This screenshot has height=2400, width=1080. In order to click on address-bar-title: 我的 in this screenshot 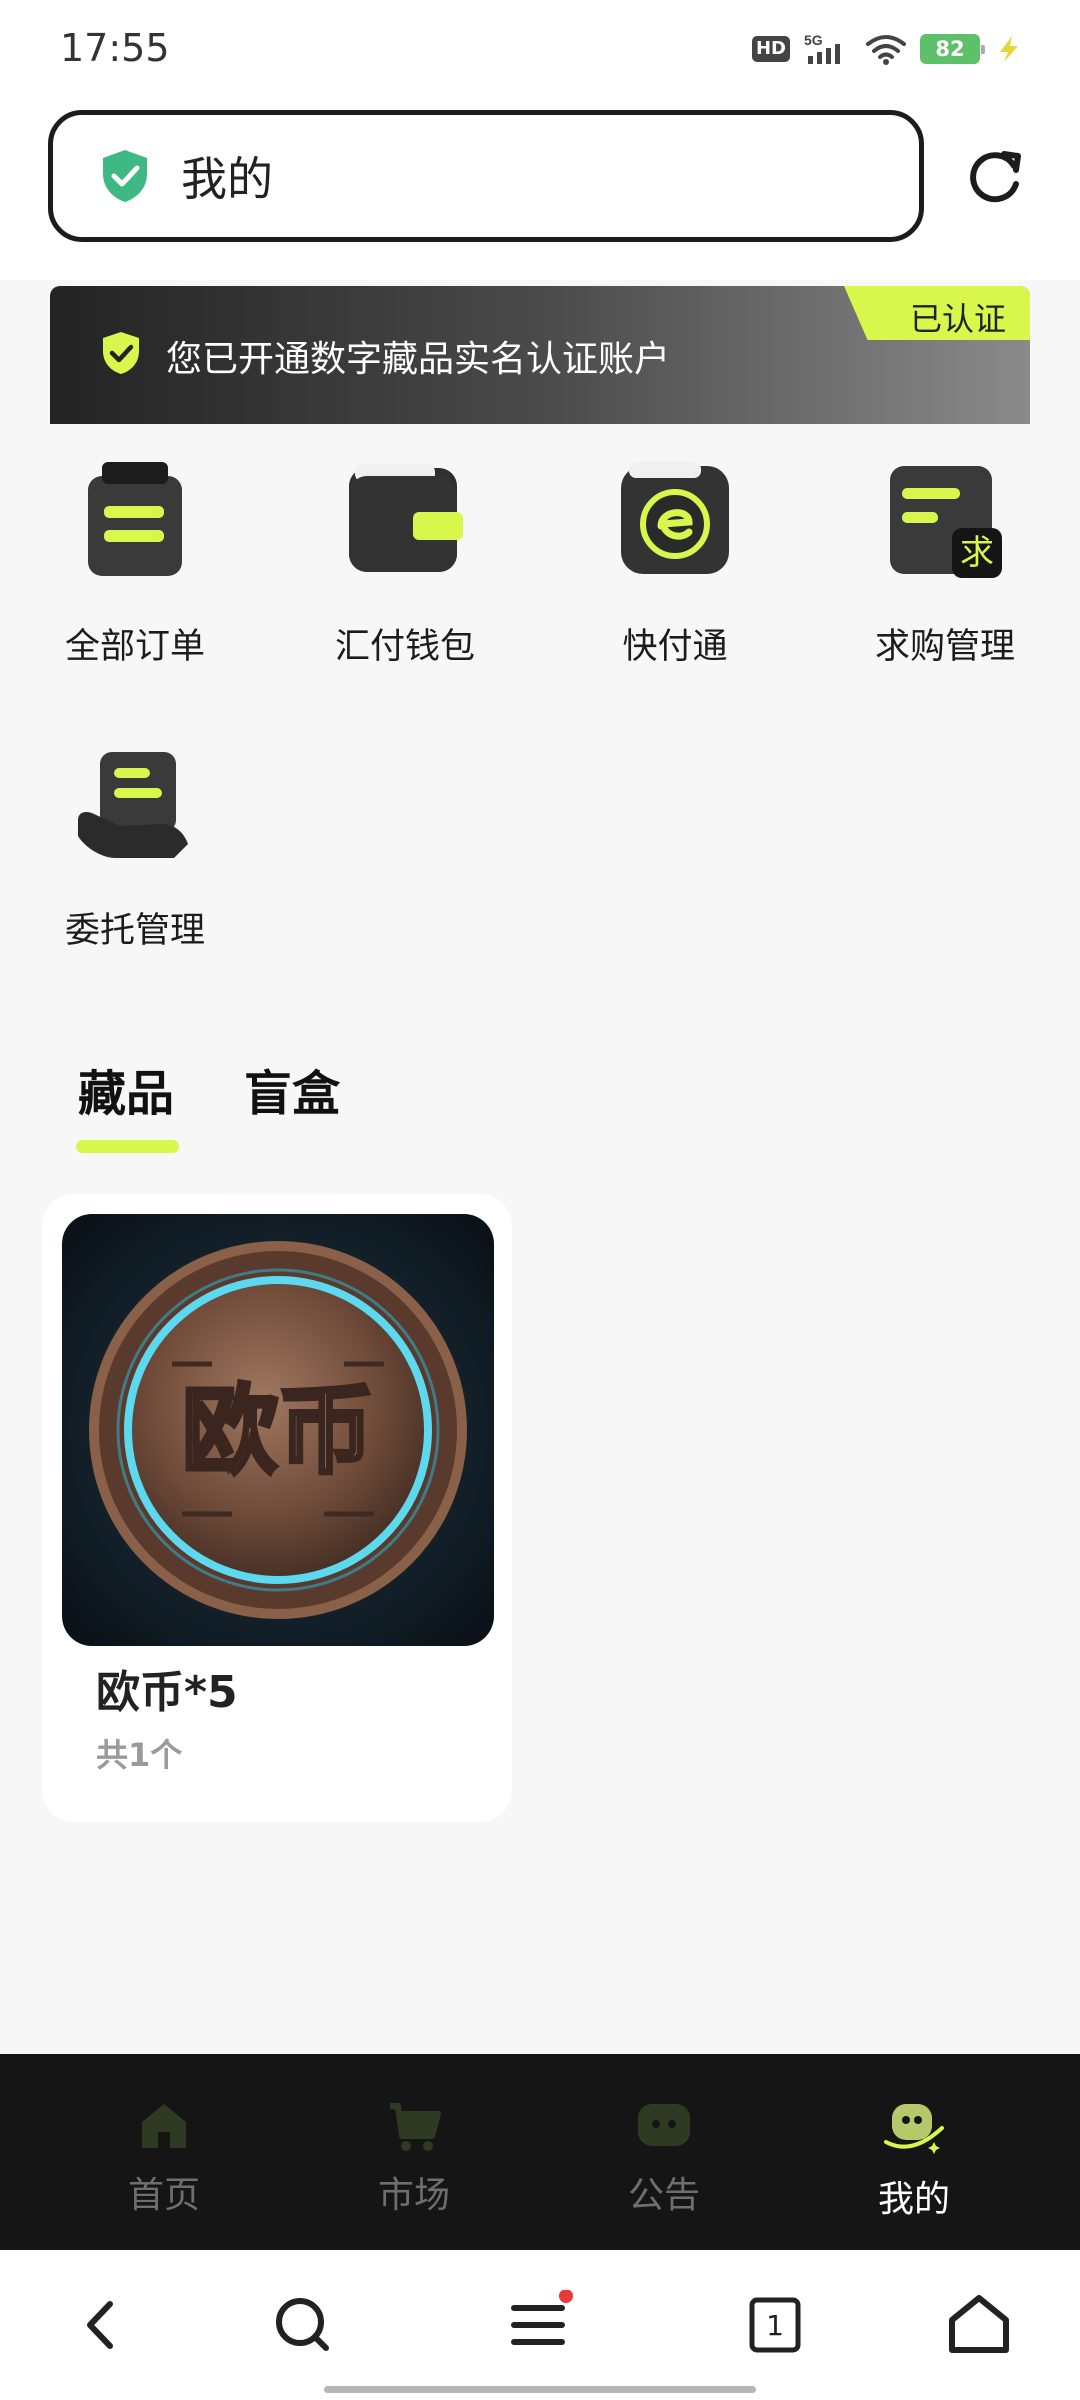, I will do `click(227, 179)`.